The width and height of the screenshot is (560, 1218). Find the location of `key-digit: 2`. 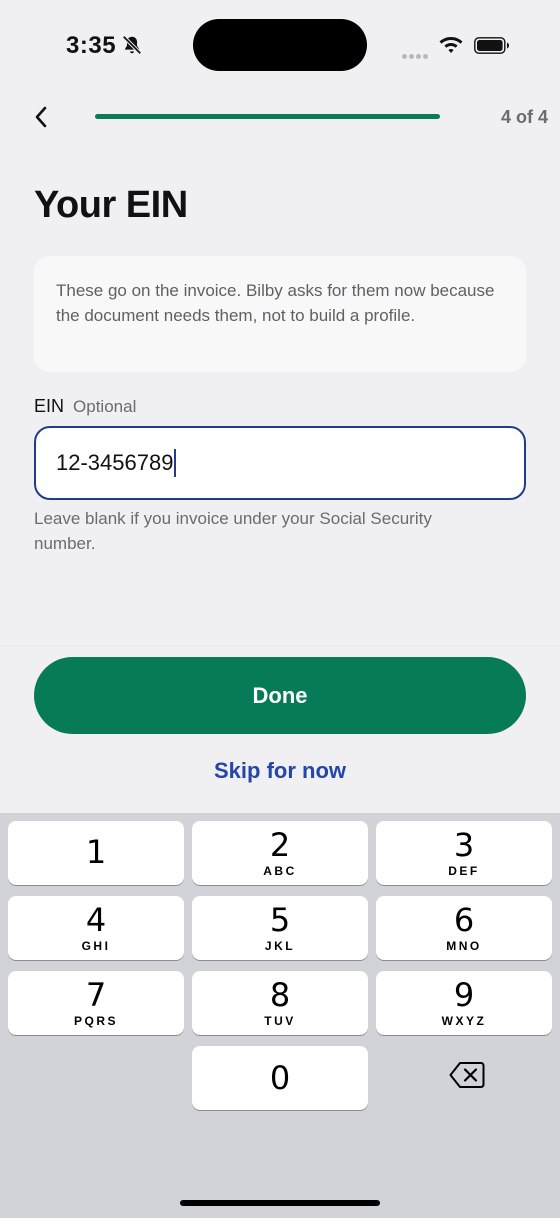

key-digit: 2 is located at coordinates (280, 845).